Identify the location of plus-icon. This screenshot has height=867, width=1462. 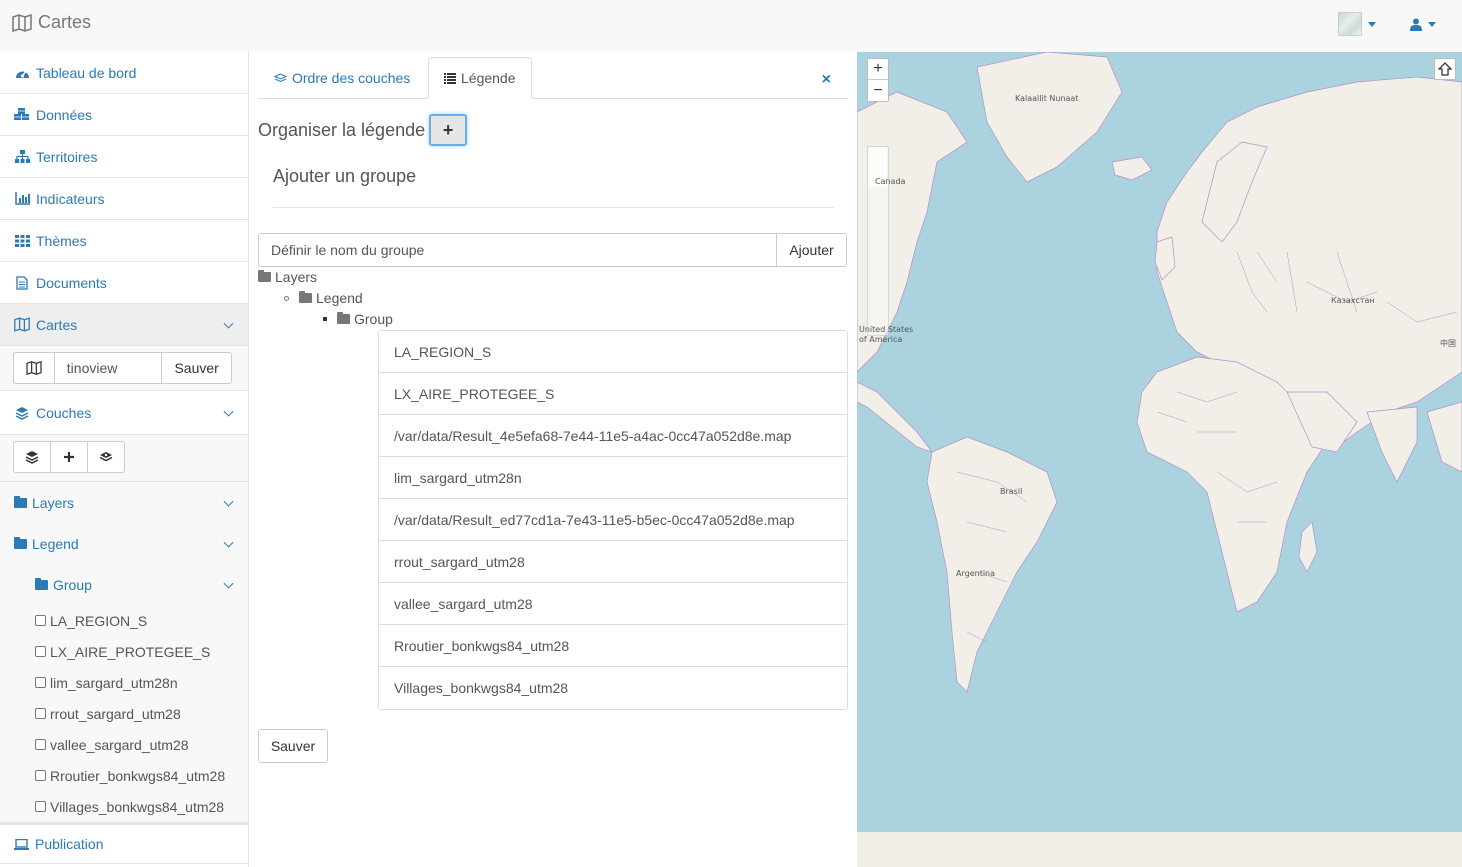
(69, 457).